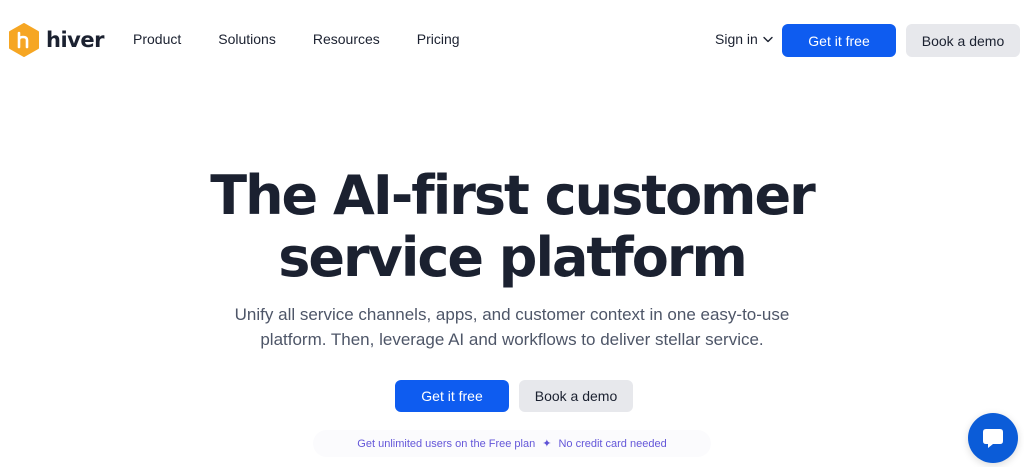 The width and height of the screenshot is (1024, 467). What do you see at coordinates (576, 396) in the screenshot?
I see `hero-book-demo-button: Book a demo` at bounding box center [576, 396].